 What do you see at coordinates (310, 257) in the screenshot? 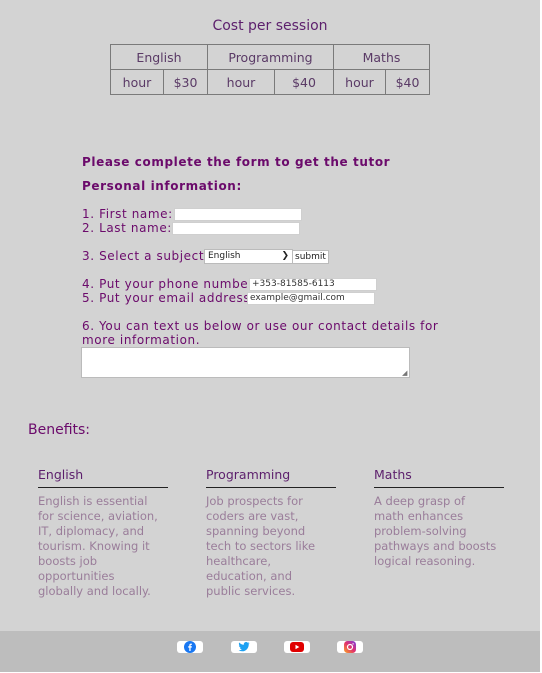
I see `submit-button: submit` at bounding box center [310, 257].